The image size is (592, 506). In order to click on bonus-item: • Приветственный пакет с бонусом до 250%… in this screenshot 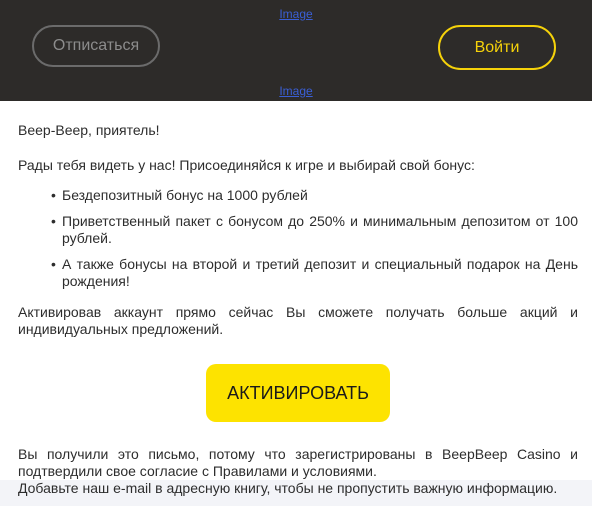, I will do `click(314, 230)`.